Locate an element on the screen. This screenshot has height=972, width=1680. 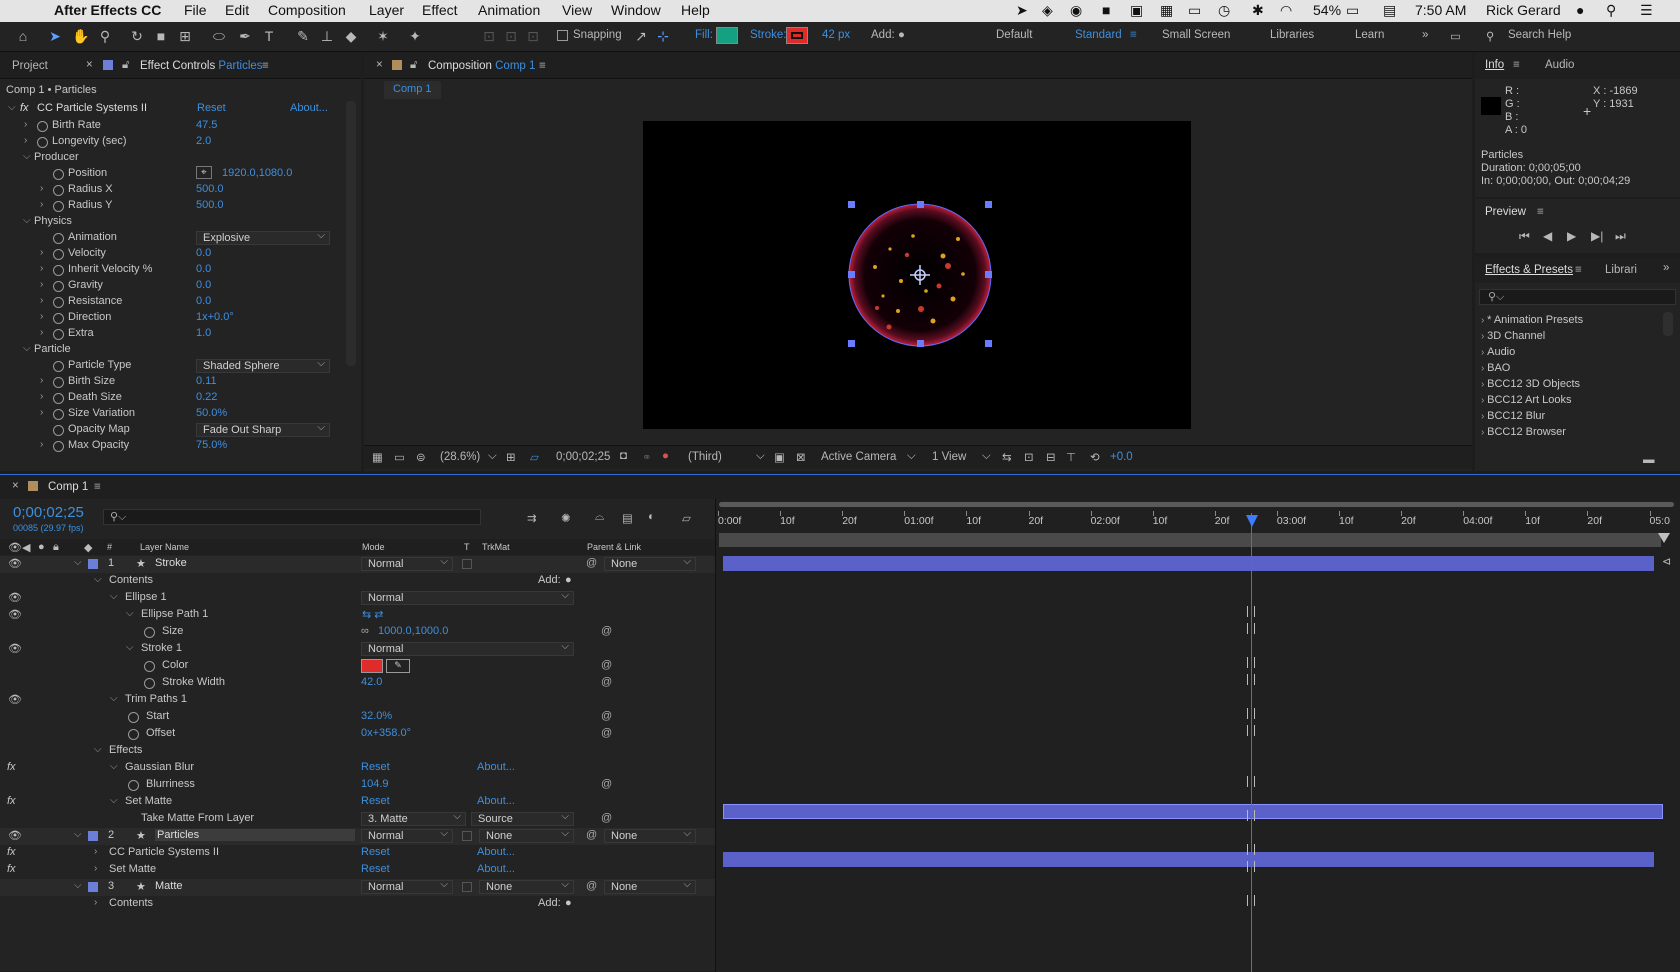
effect-property-row: ⌵ Producer is located at coordinates (172, 158).